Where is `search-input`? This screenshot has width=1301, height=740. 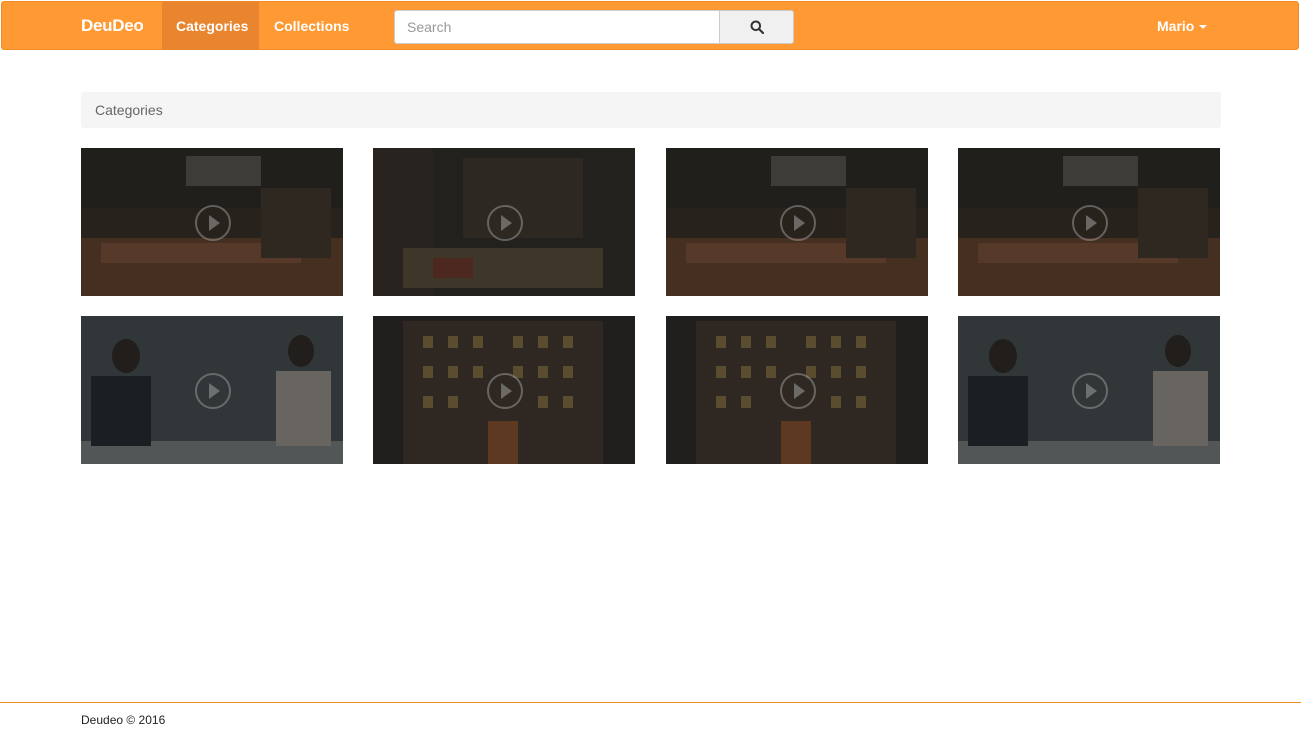 search-input is located at coordinates (557, 27).